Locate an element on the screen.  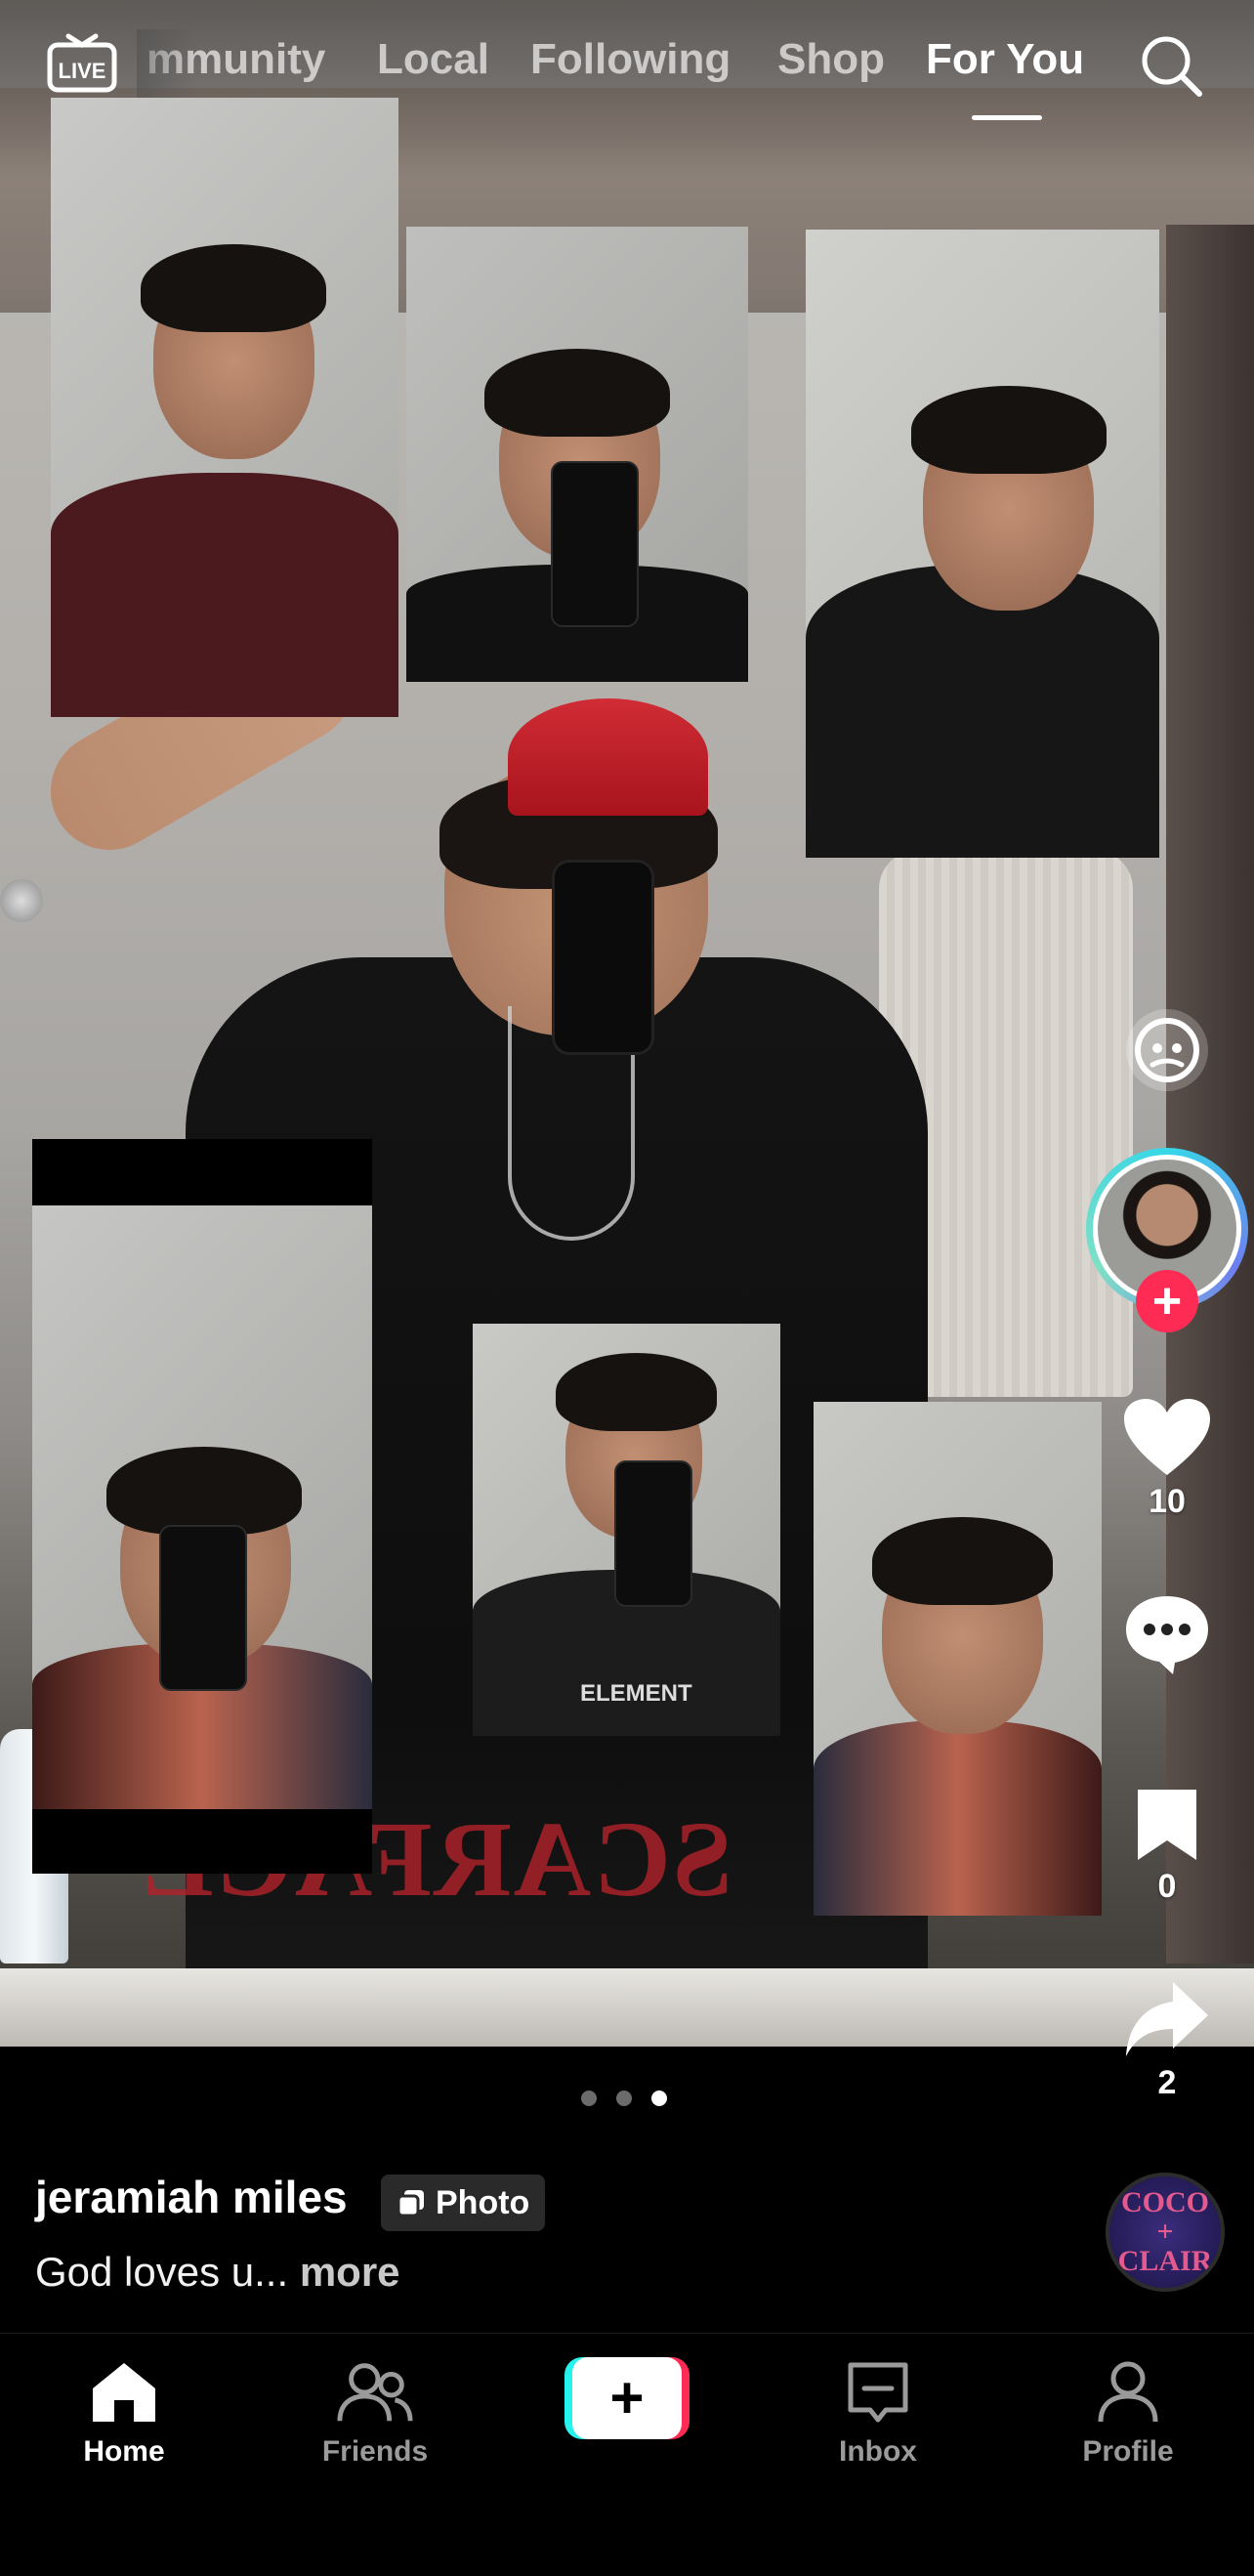
active-tab-indicator is located at coordinates (1007, 117).